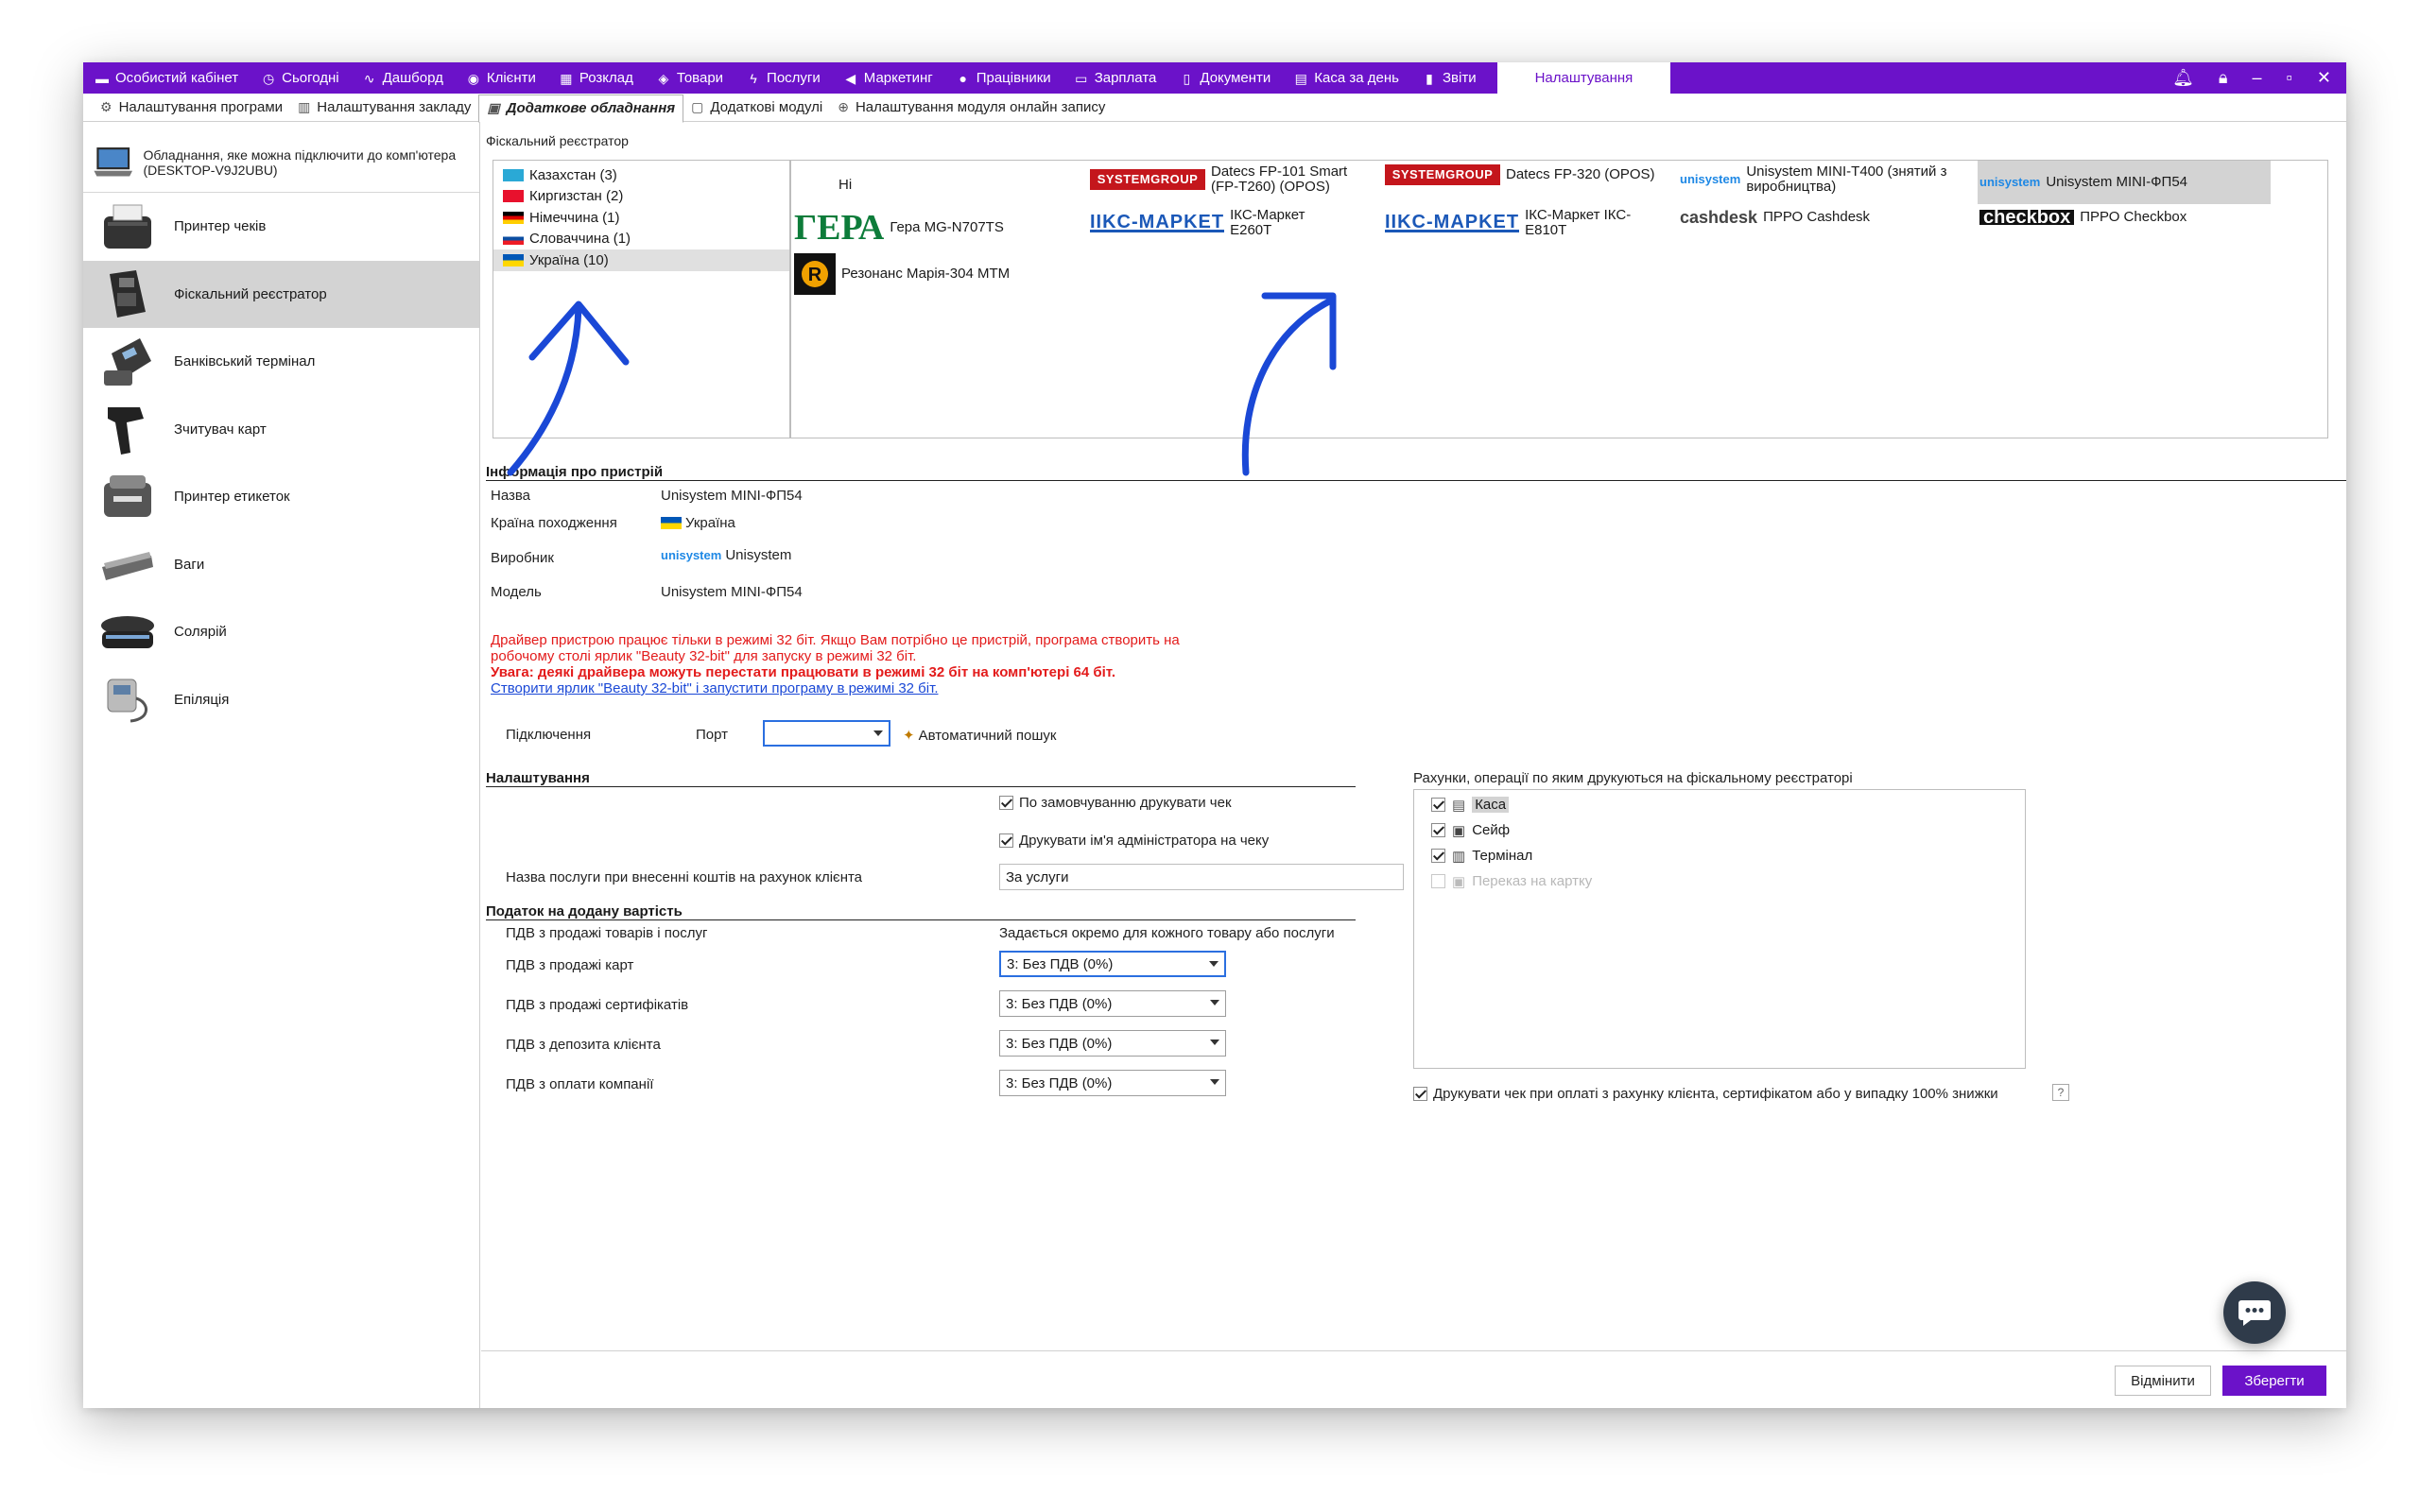 Image resolution: width=2420 pixels, height=1512 pixels. Describe the element at coordinates (1719, 830) in the screenshot. I see `account-safe: ▣ Сейф` at that location.